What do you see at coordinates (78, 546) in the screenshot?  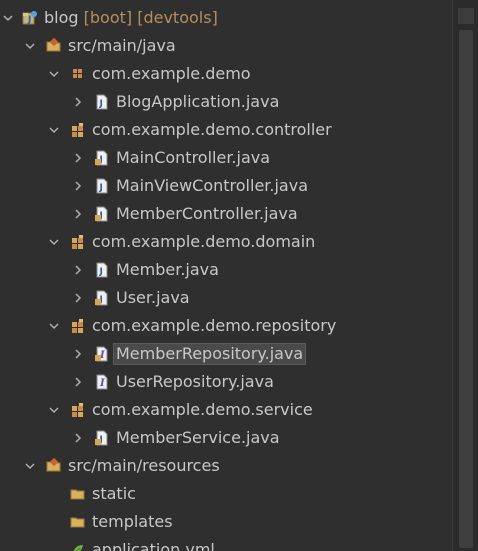 I see `yml-file-icon` at bounding box center [78, 546].